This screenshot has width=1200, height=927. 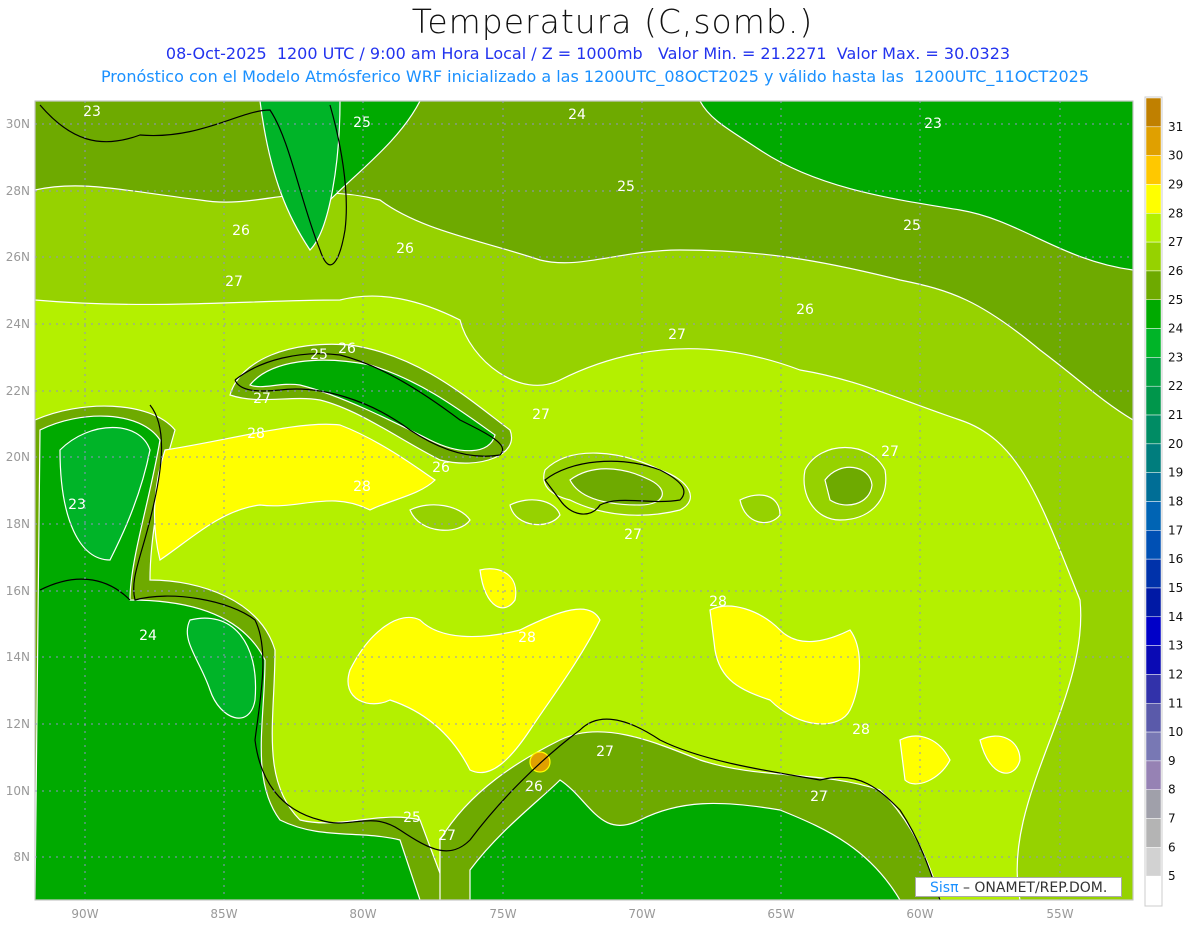 What do you see at coordinates (1175, 646) in the screenshot?
I see `colorbar-label: 13` at bounding box center [1175, 646].